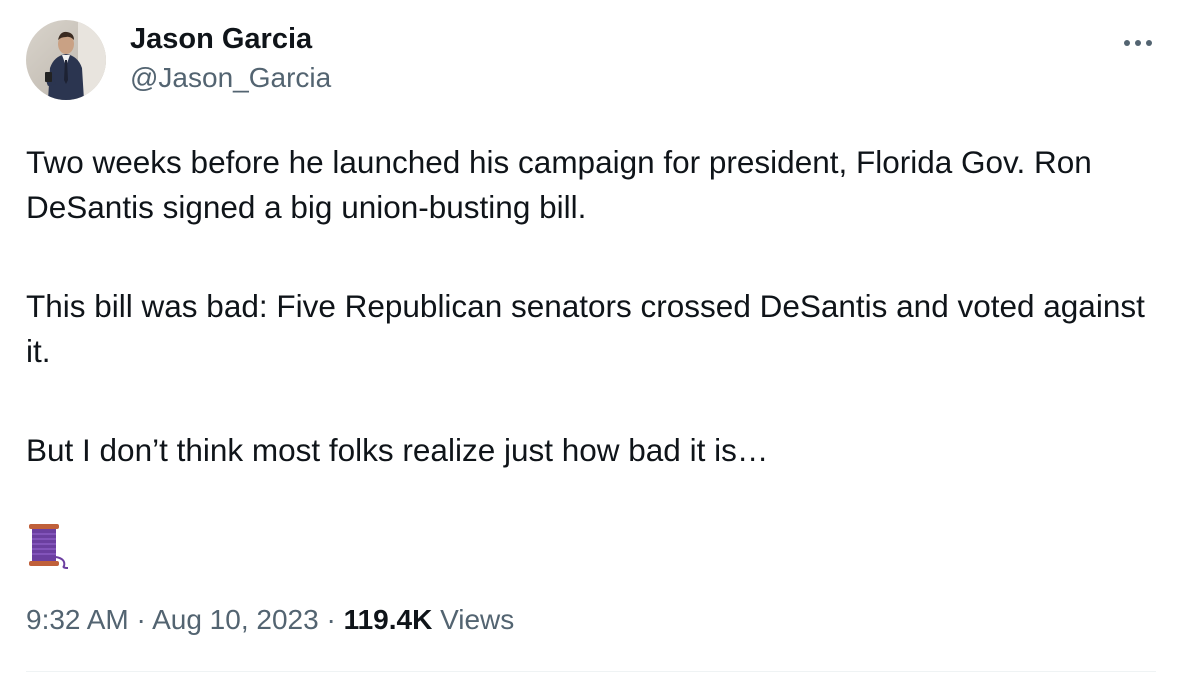 The height and width of the screenshot is (686, 1184). What do you see at coordinates (591, 671) in the screenshot?
I see `divider` at bounding box center [591, 671].